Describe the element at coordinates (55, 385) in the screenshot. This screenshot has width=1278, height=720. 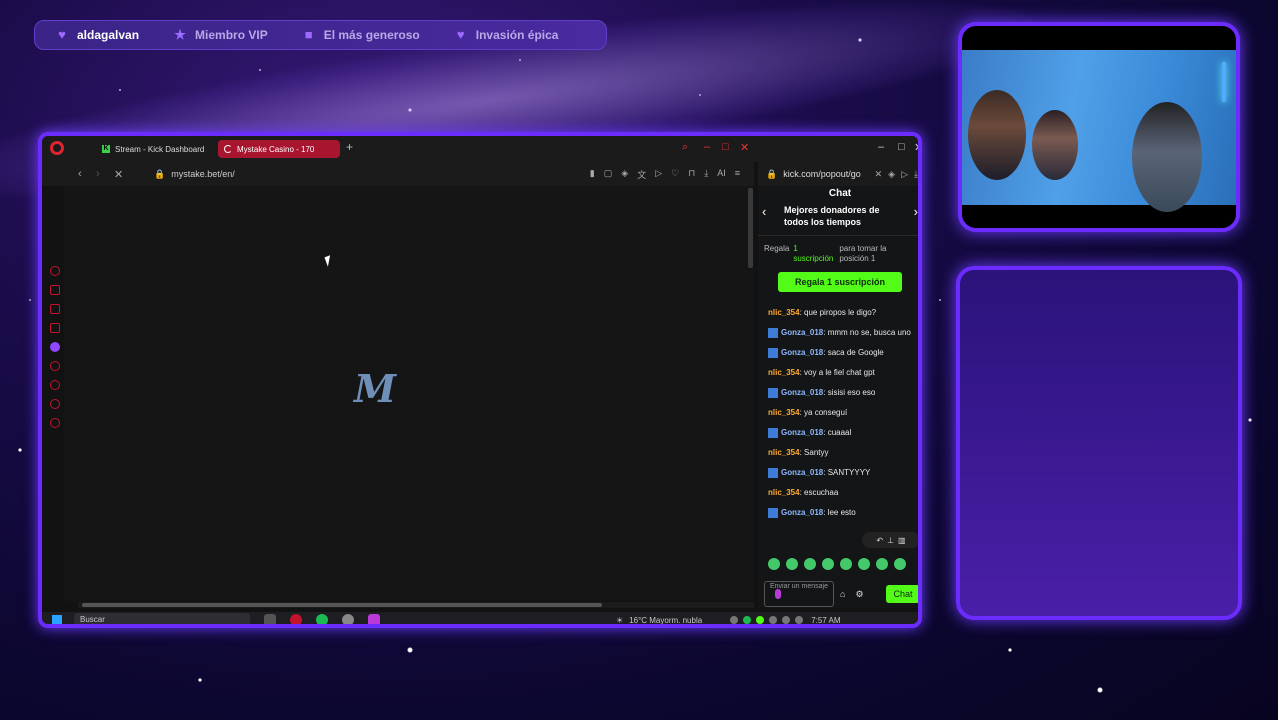
I see `sidebar-history-icon` at that location.